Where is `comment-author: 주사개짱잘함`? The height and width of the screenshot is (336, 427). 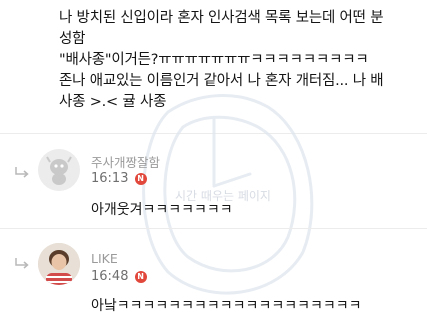 comment-author: 주사개짱잘함 is located at coordinates (125, 161).